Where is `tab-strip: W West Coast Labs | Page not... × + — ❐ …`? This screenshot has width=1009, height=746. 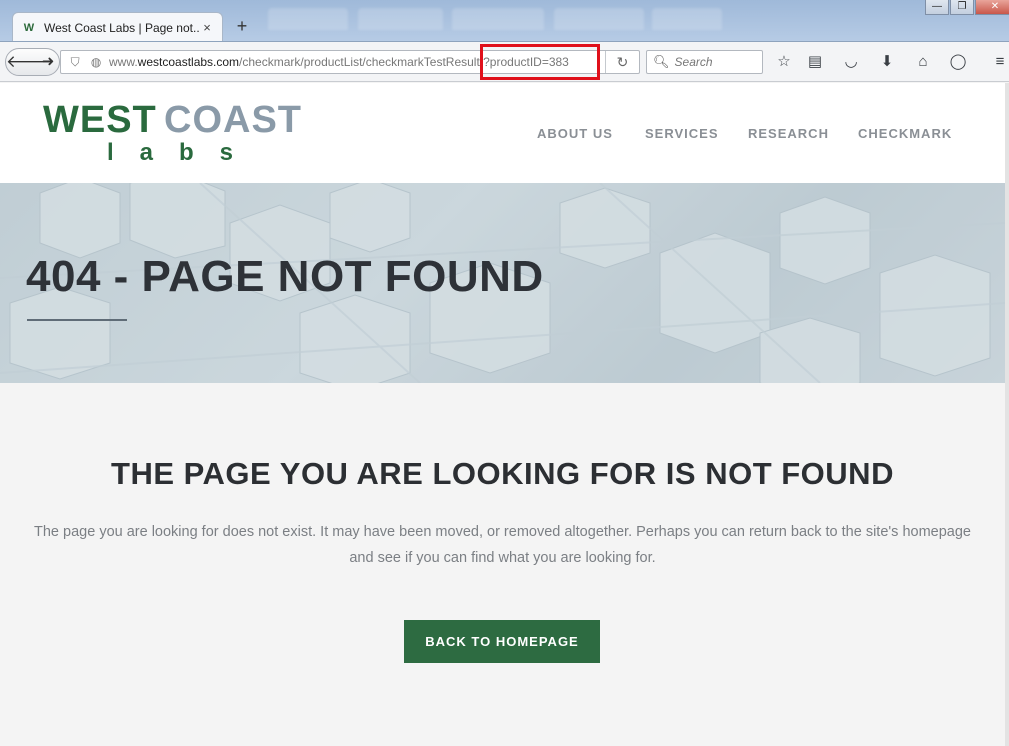
tab-strip: W West Coast Labs | Page not... × + — ❐ … is located at coordinates (504, 21).